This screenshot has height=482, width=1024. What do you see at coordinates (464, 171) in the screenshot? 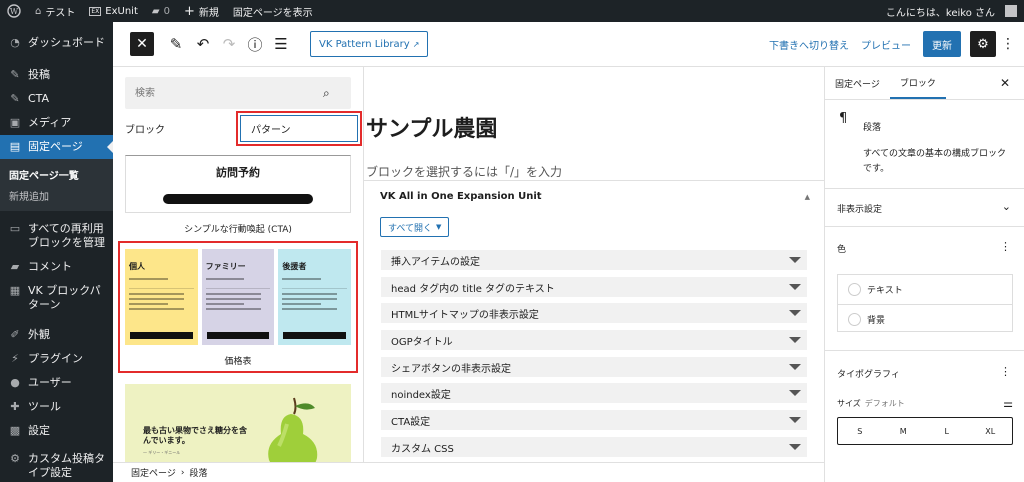
I see `block-placeholder: ブロックを選択するには「/」を入力` at bounding box center [464, 171].